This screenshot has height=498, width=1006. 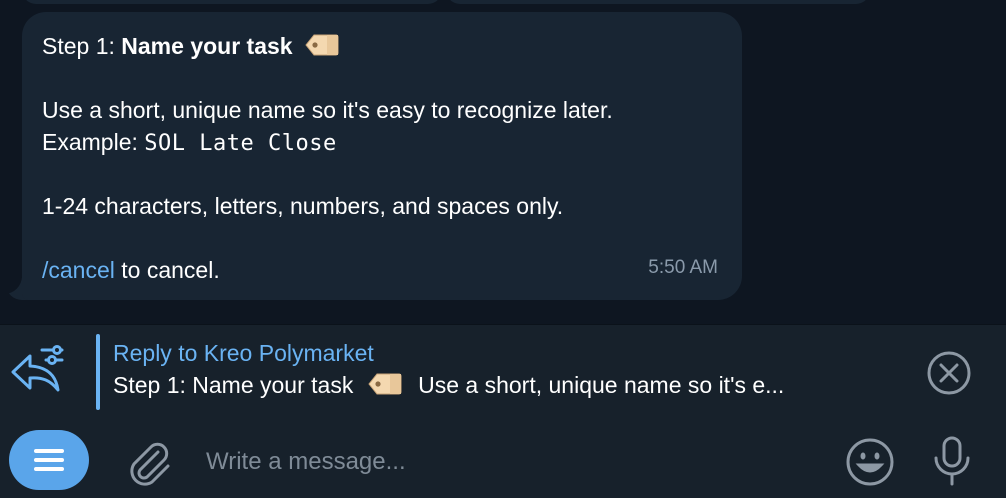 I want to click on cancel-command-link: /cancel, so click(x=78, y=270).